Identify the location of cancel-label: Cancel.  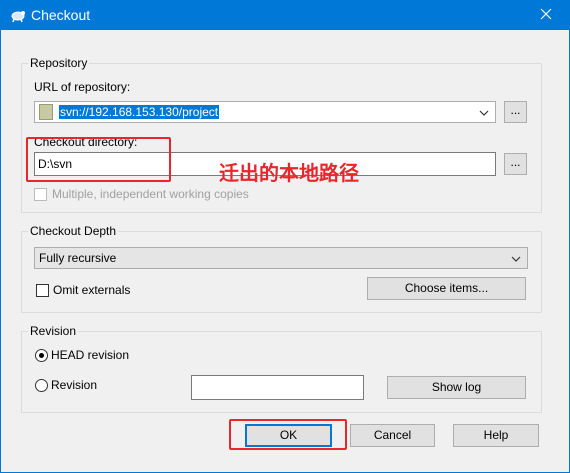
(392, 435).